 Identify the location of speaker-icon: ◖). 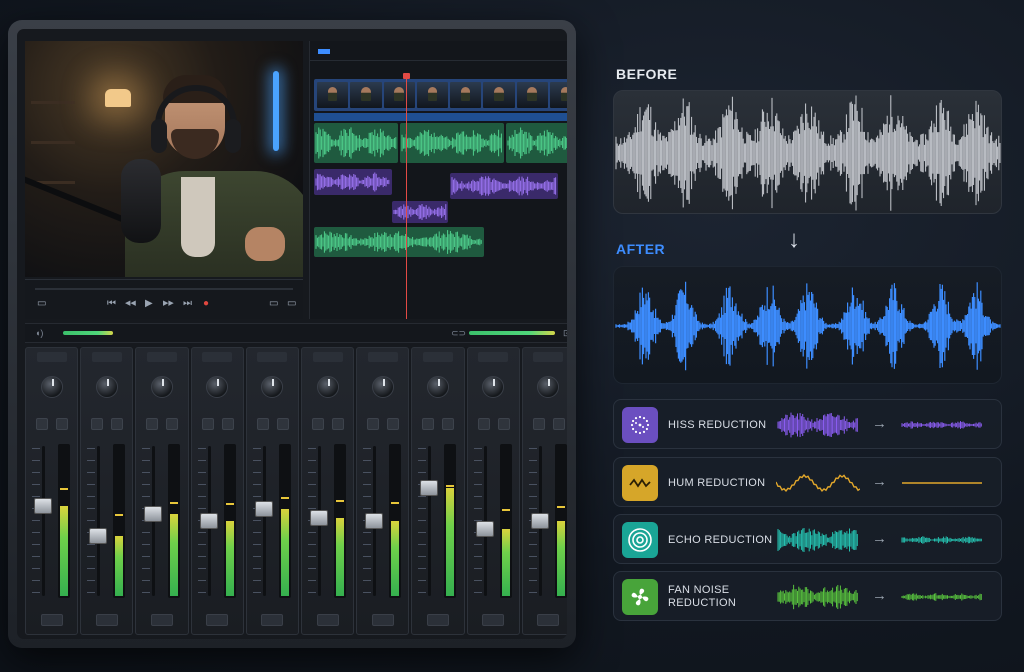
(39, 333).